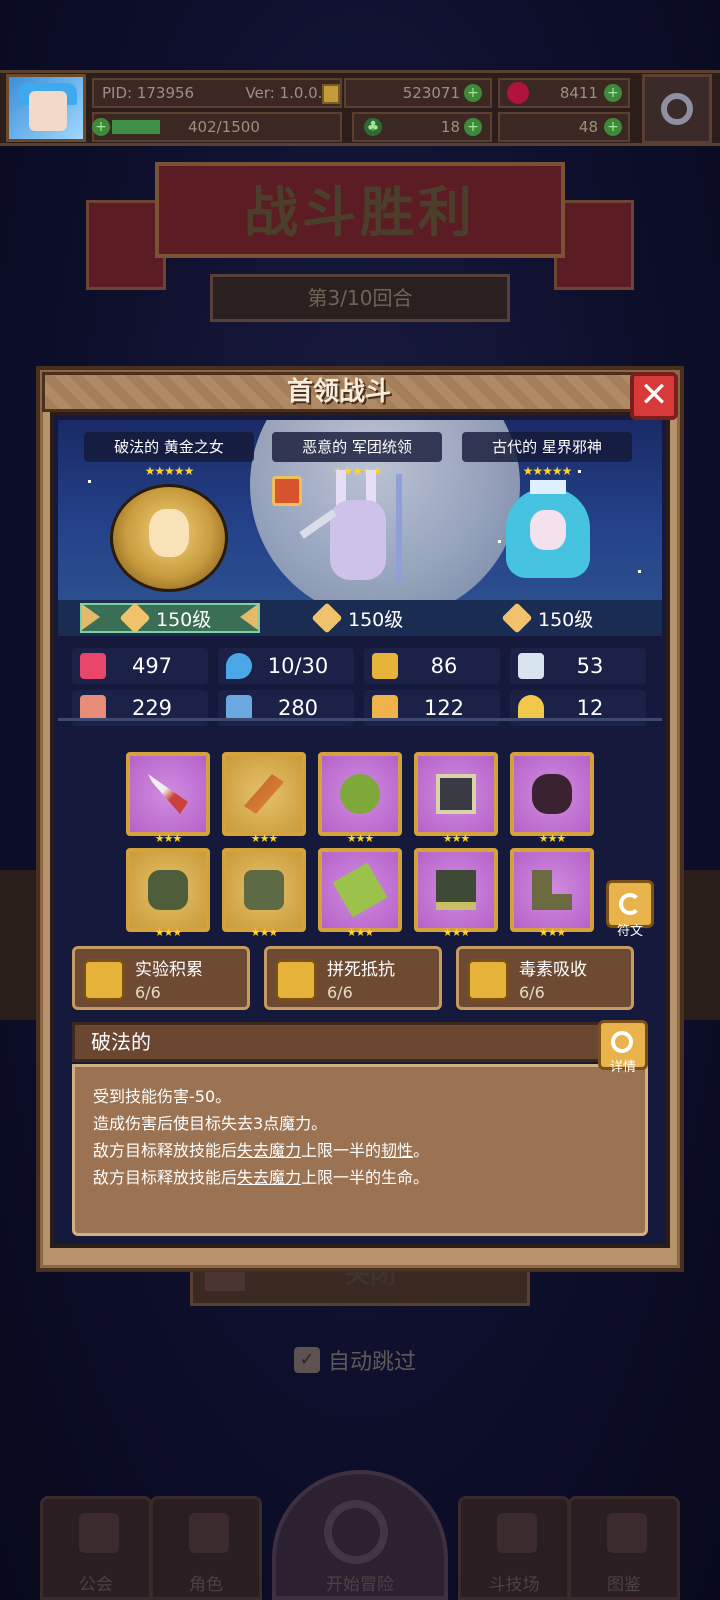 This screenshot has width=720, height=1600. Describe the element at coordinates (372, 1362) in the screenshot. I see `auto-skip-label: 自动跳过` at that location.